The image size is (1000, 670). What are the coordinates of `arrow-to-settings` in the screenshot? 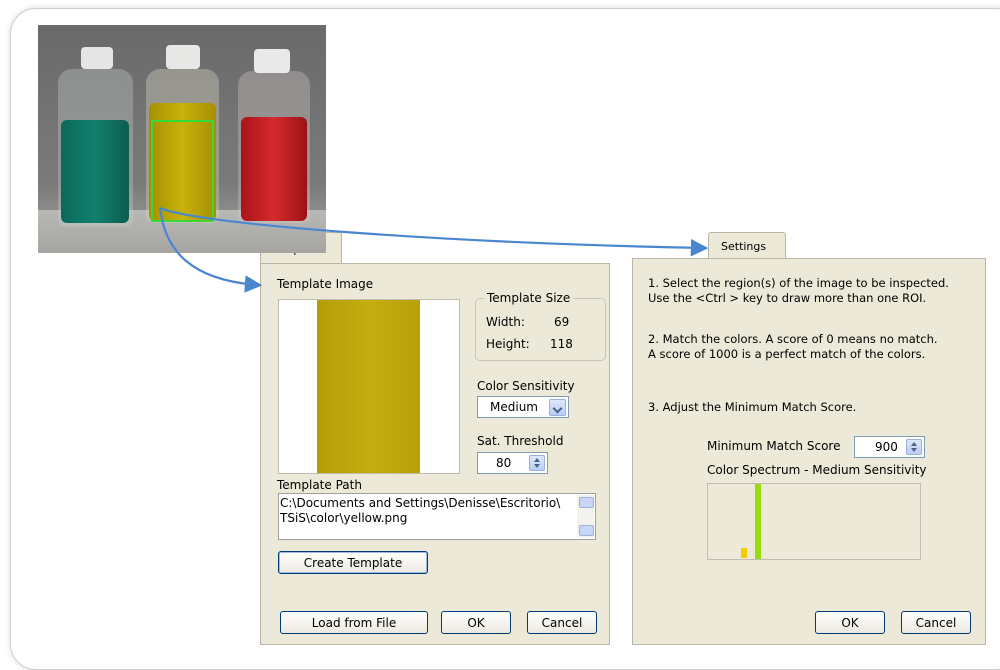 It's located at (434, 231).